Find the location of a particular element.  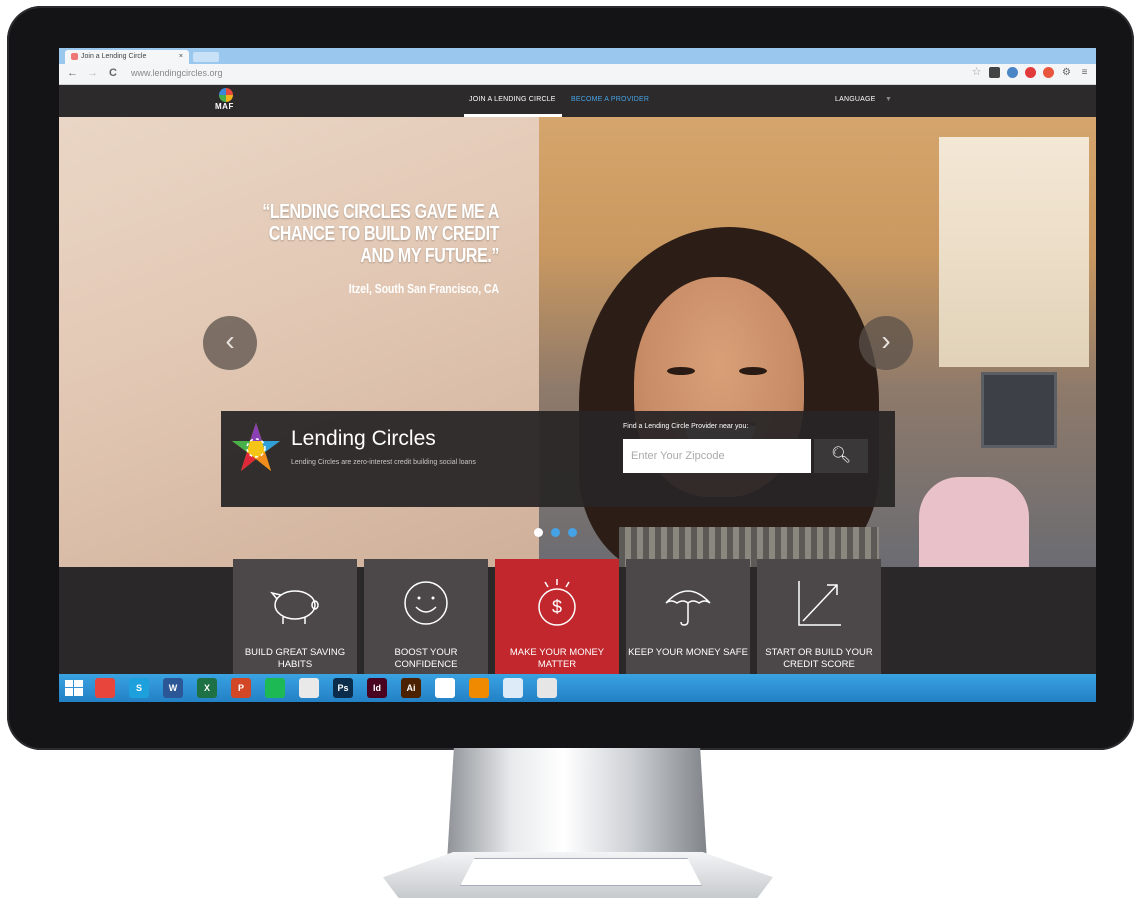

maf-logo: MAF is located at coordinates (226, 101).